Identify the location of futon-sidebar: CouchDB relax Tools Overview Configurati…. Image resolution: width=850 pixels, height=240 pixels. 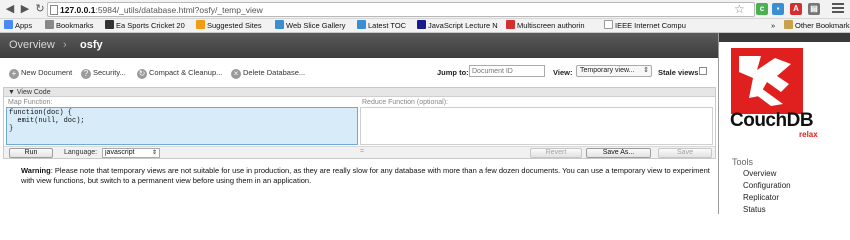
(784, 123).